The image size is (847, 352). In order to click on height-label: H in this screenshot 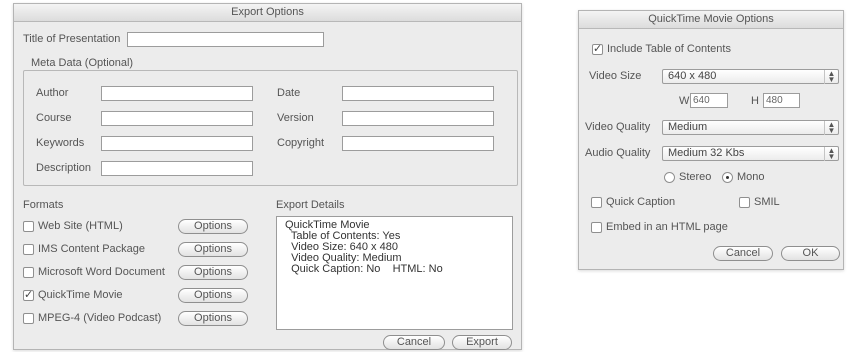, I will do `click(755, 101)`.